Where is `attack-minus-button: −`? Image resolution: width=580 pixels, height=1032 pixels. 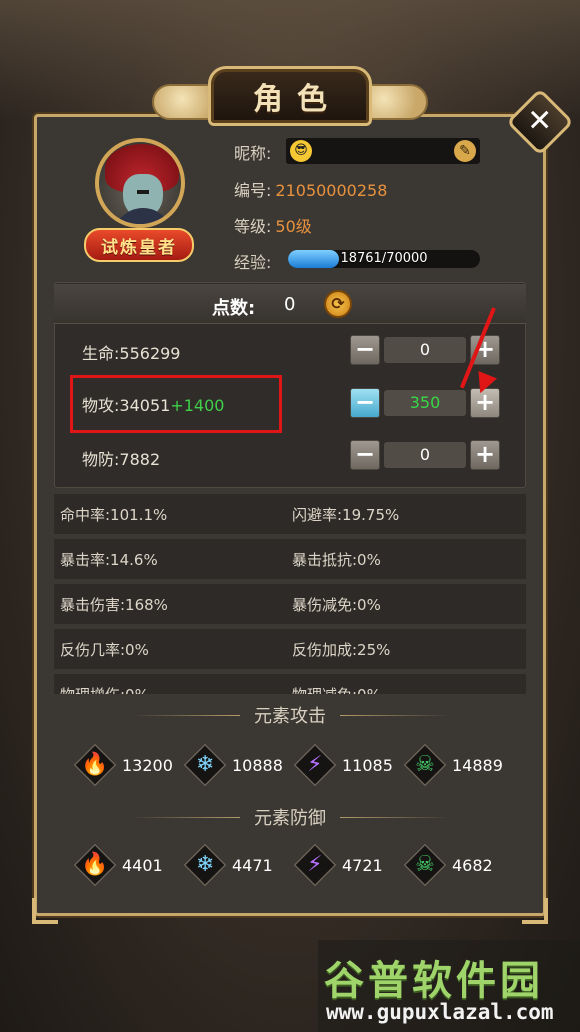
attack-minus-button: − is located at coordinates (365, 403).